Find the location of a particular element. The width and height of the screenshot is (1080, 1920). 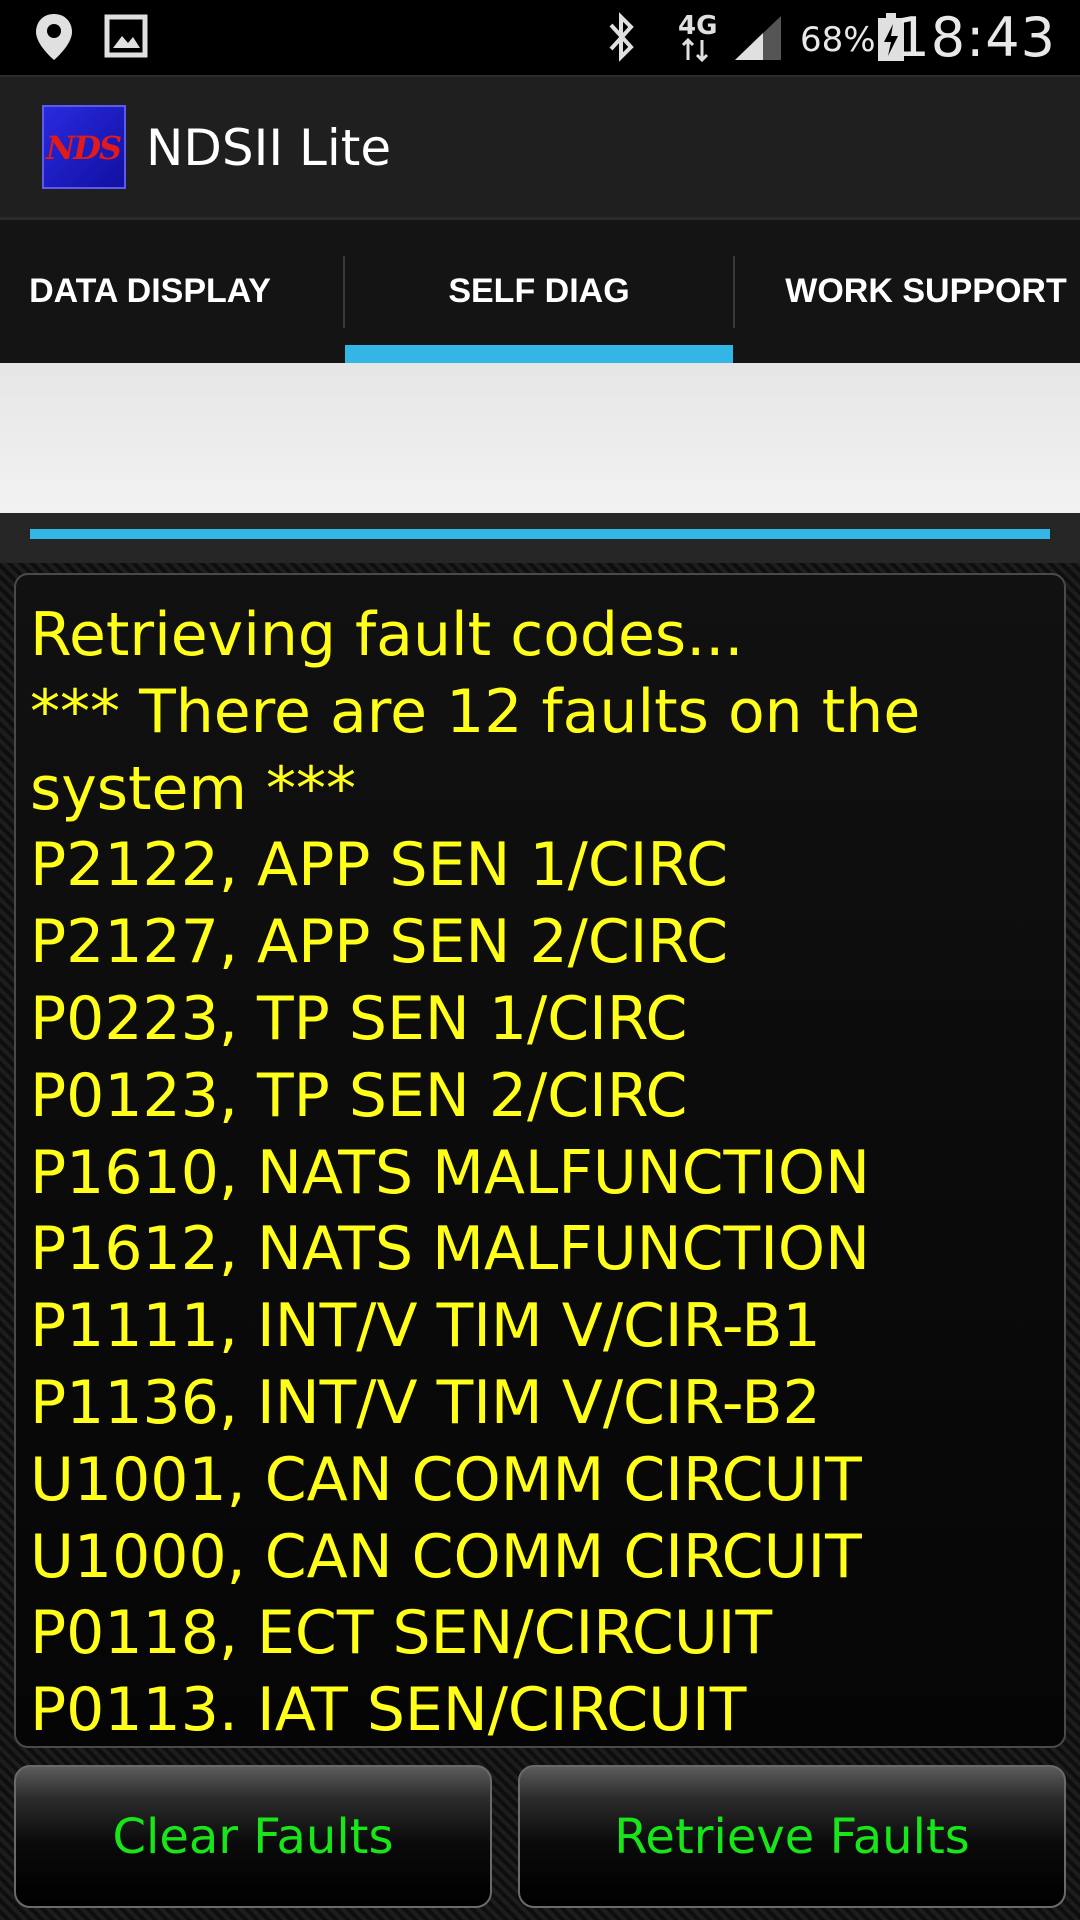

tab-self-diag: SELF DIAG is located at coordinates (539, 291).